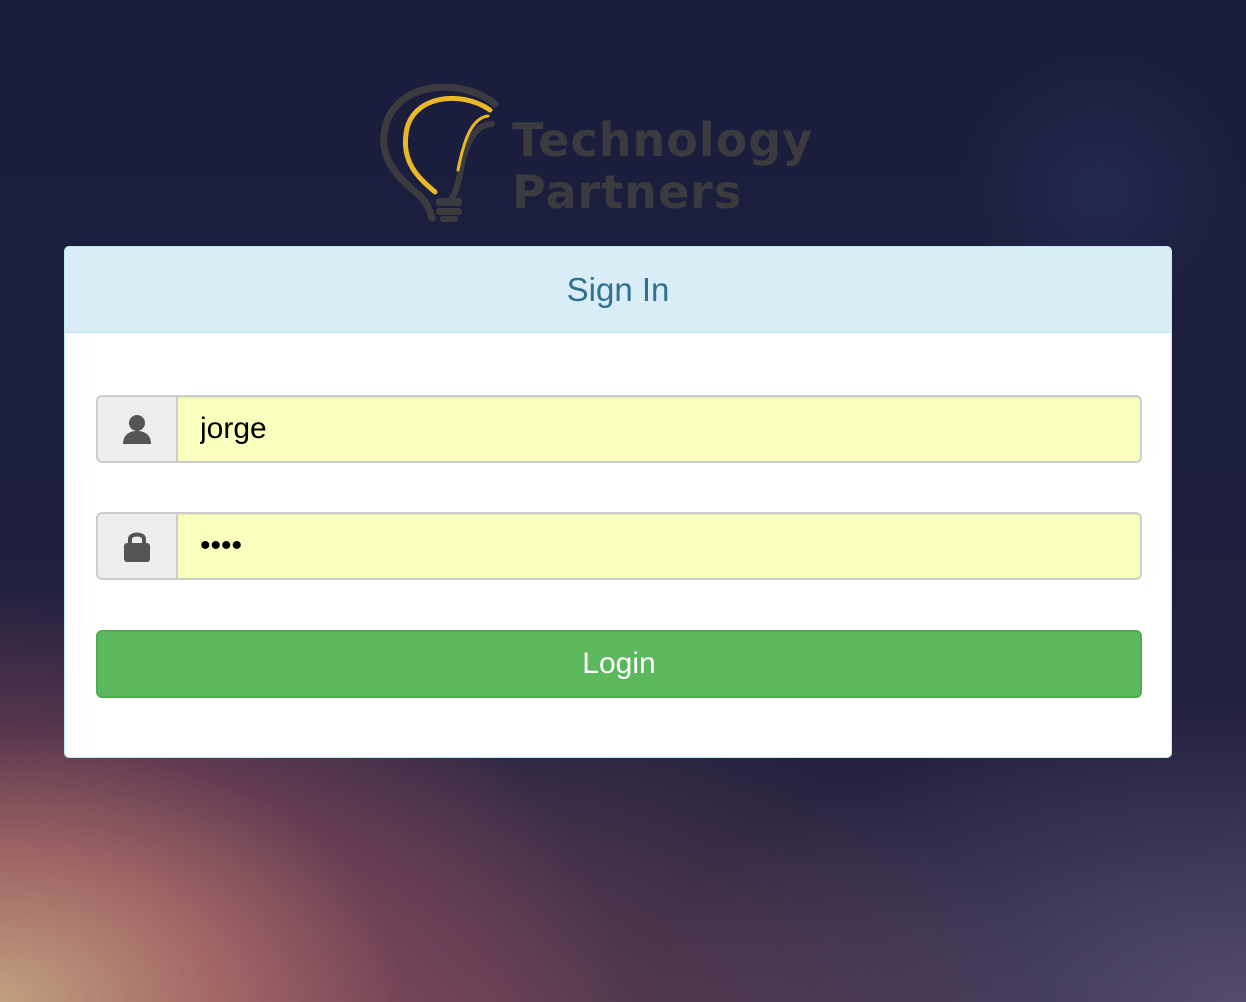 The image size is (1246, 1002). I want to click on username-input-group, so click(619, 429).